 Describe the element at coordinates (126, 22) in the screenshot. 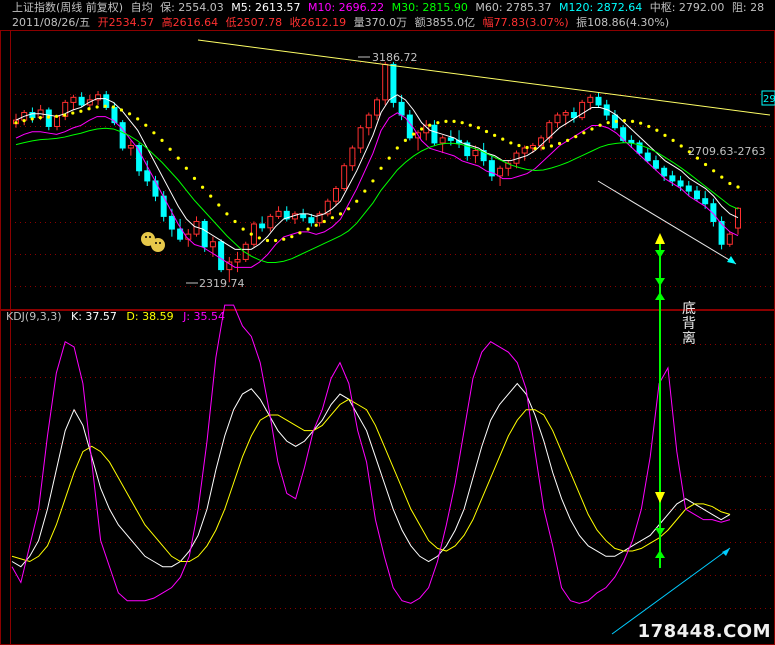

I see `open-value: 开2534.57` at that location.